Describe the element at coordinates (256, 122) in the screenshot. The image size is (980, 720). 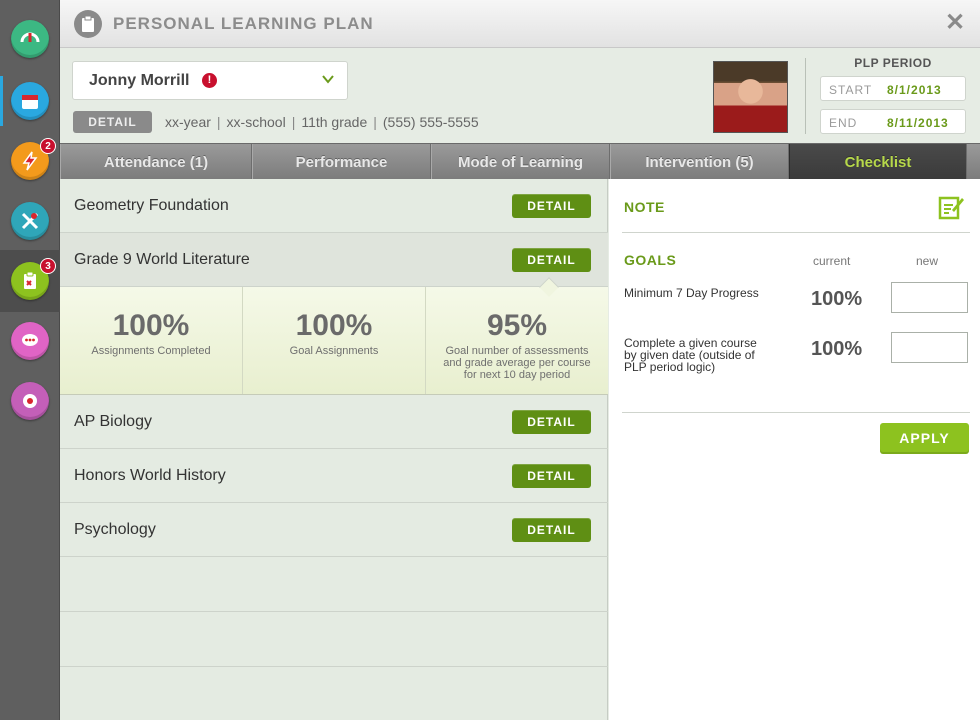
I see `student-school: xx-school` at that location.